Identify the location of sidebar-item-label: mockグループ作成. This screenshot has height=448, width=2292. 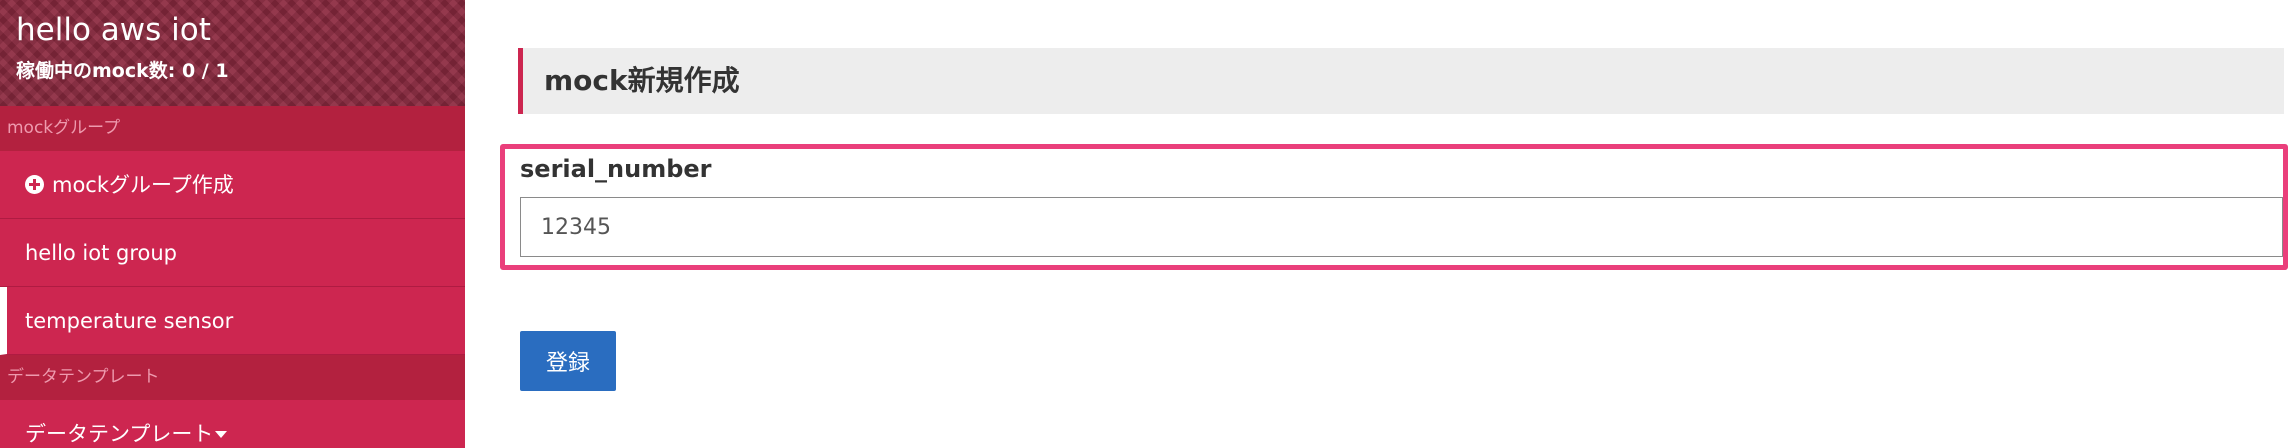
(143, 185).